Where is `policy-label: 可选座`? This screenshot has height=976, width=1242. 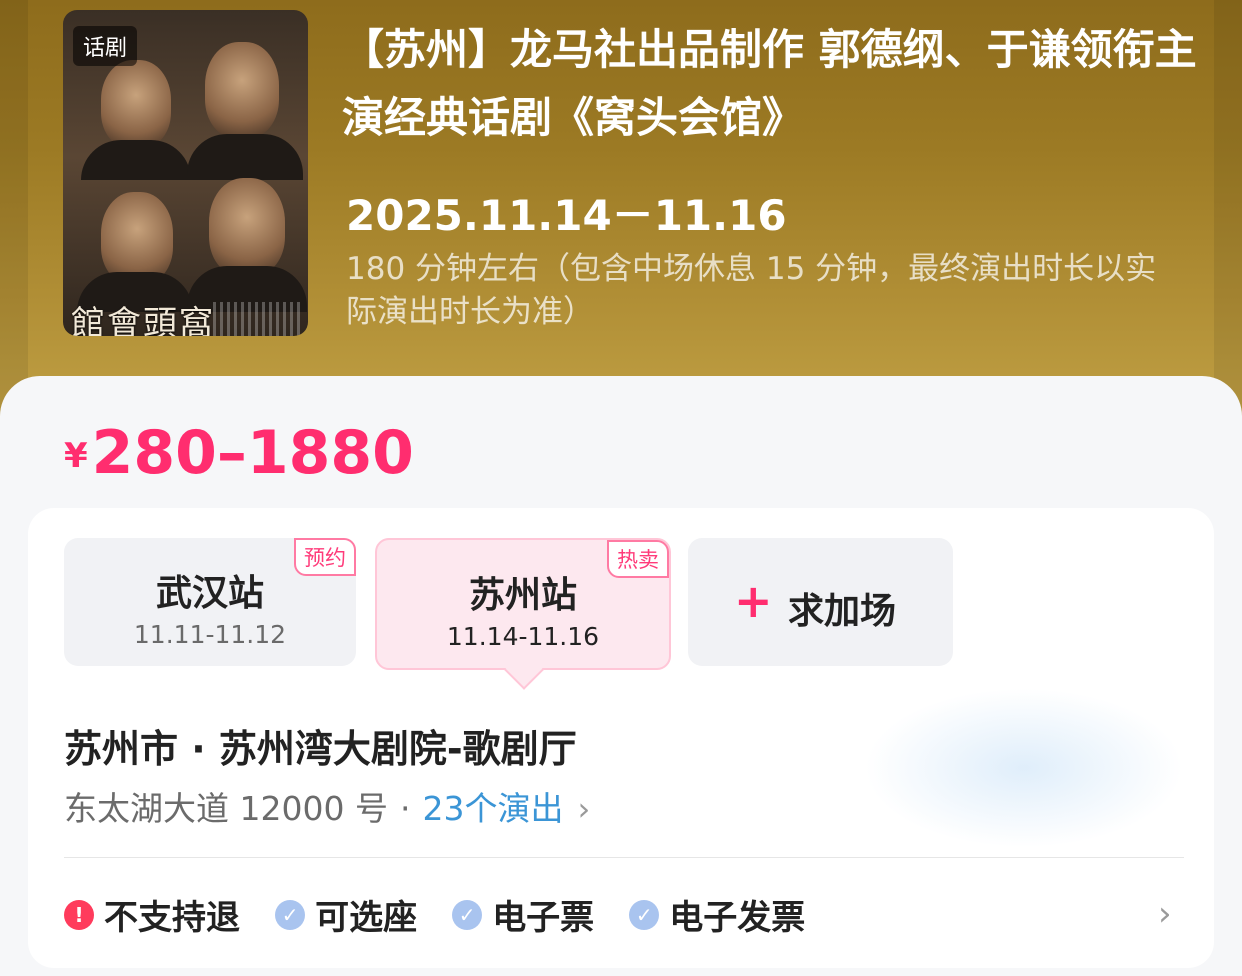
policy-label: 可选座 is located at coordinates (366, 918).